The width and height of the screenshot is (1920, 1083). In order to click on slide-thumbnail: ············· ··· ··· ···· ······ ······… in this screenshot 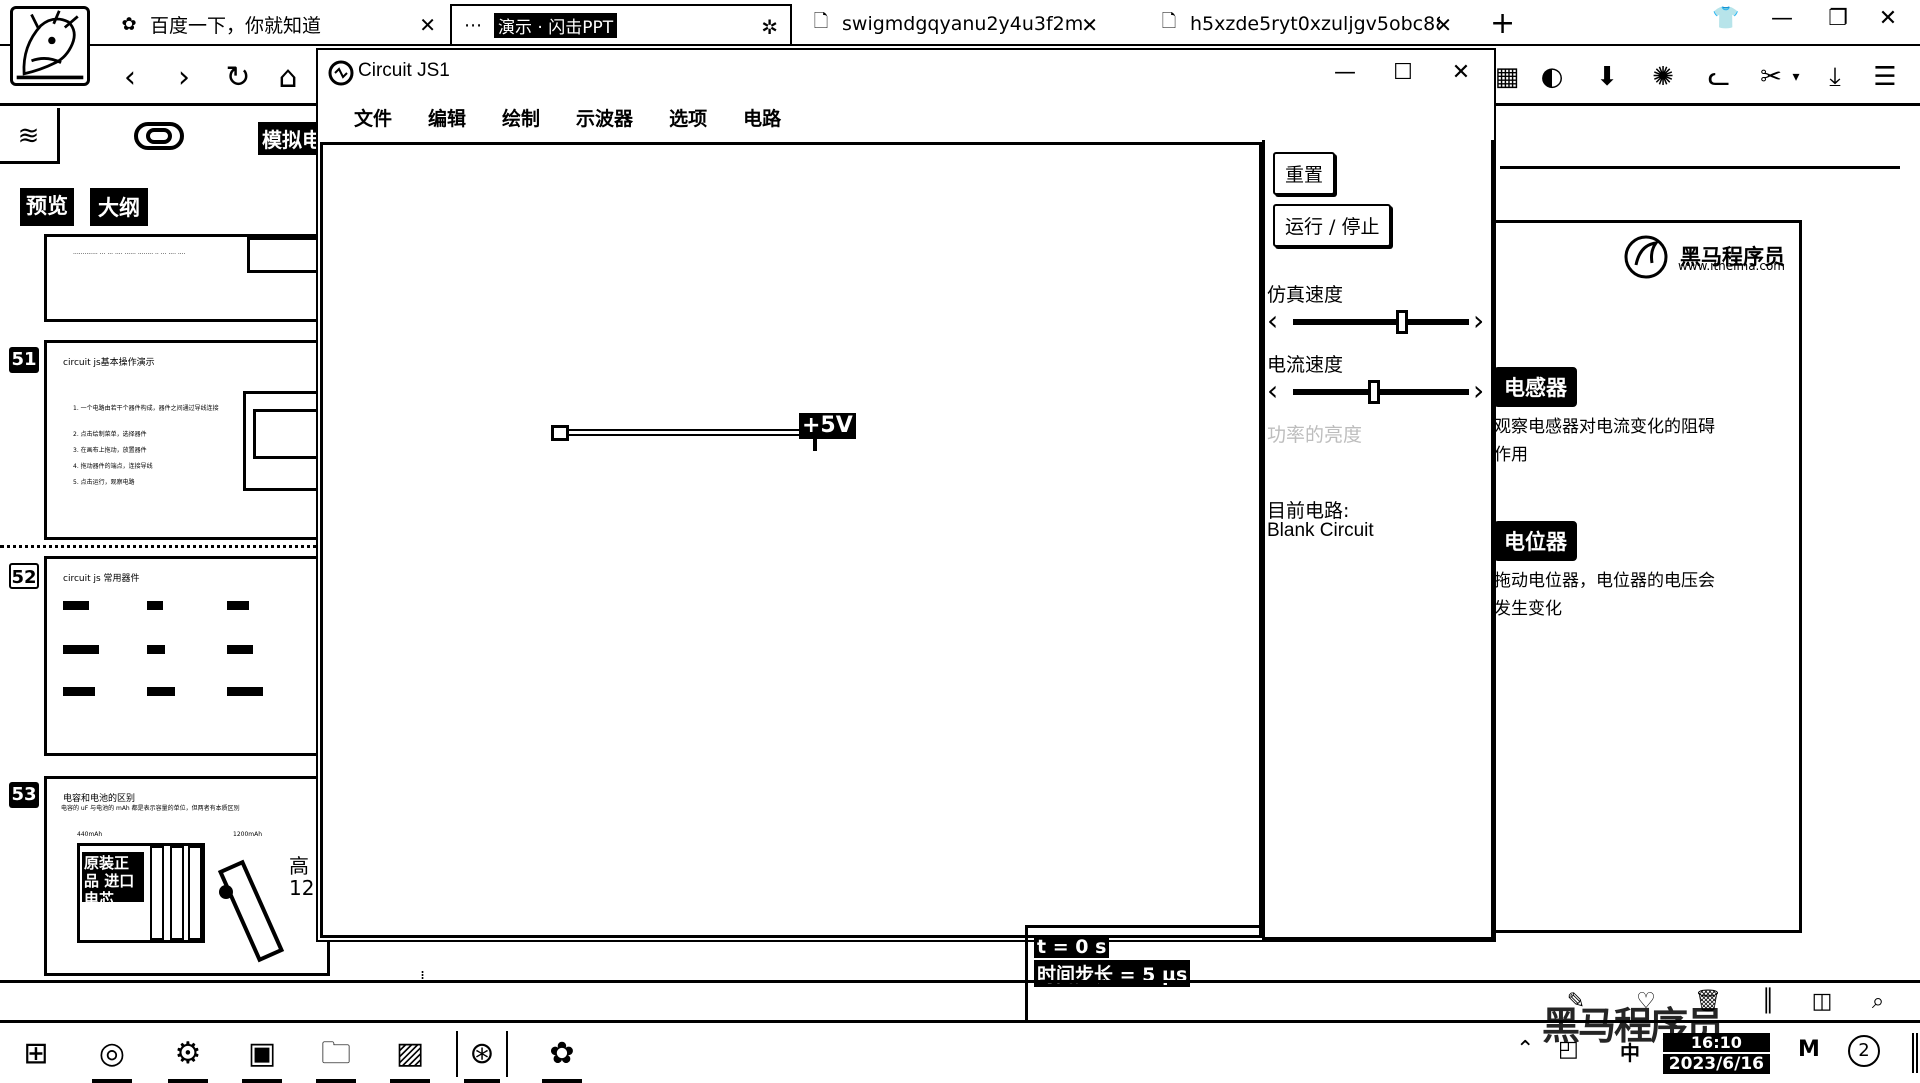, I will do `click(187, 278)`.